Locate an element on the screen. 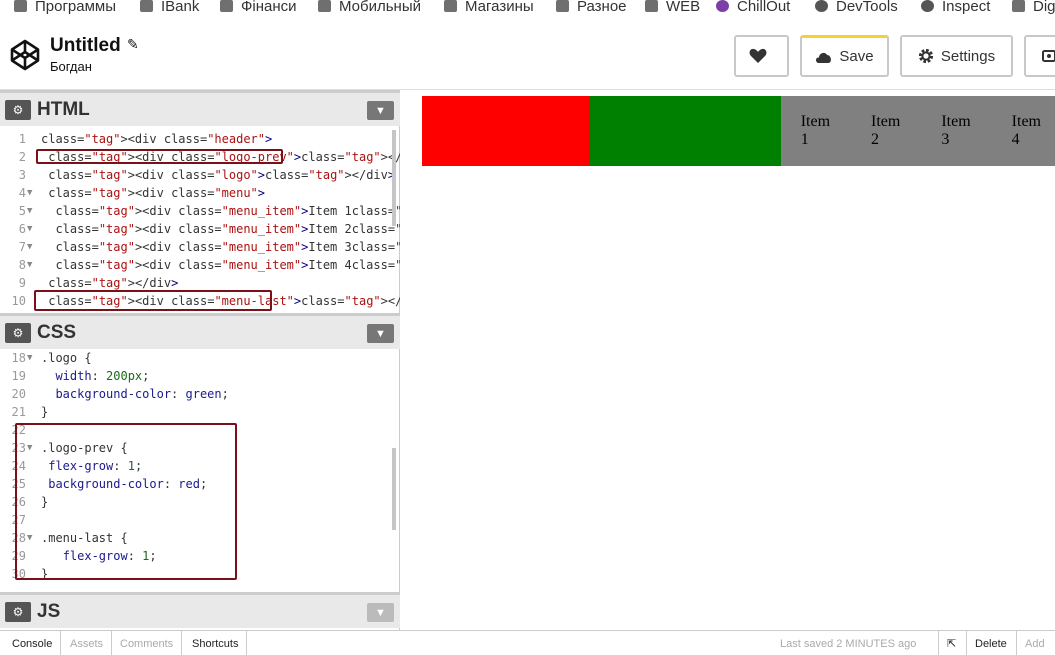 This screenshot has width=1055, height=655. preview-menu: Item 1 Item 2 Item 3 Item 4 is located at coordinates (917, 131).